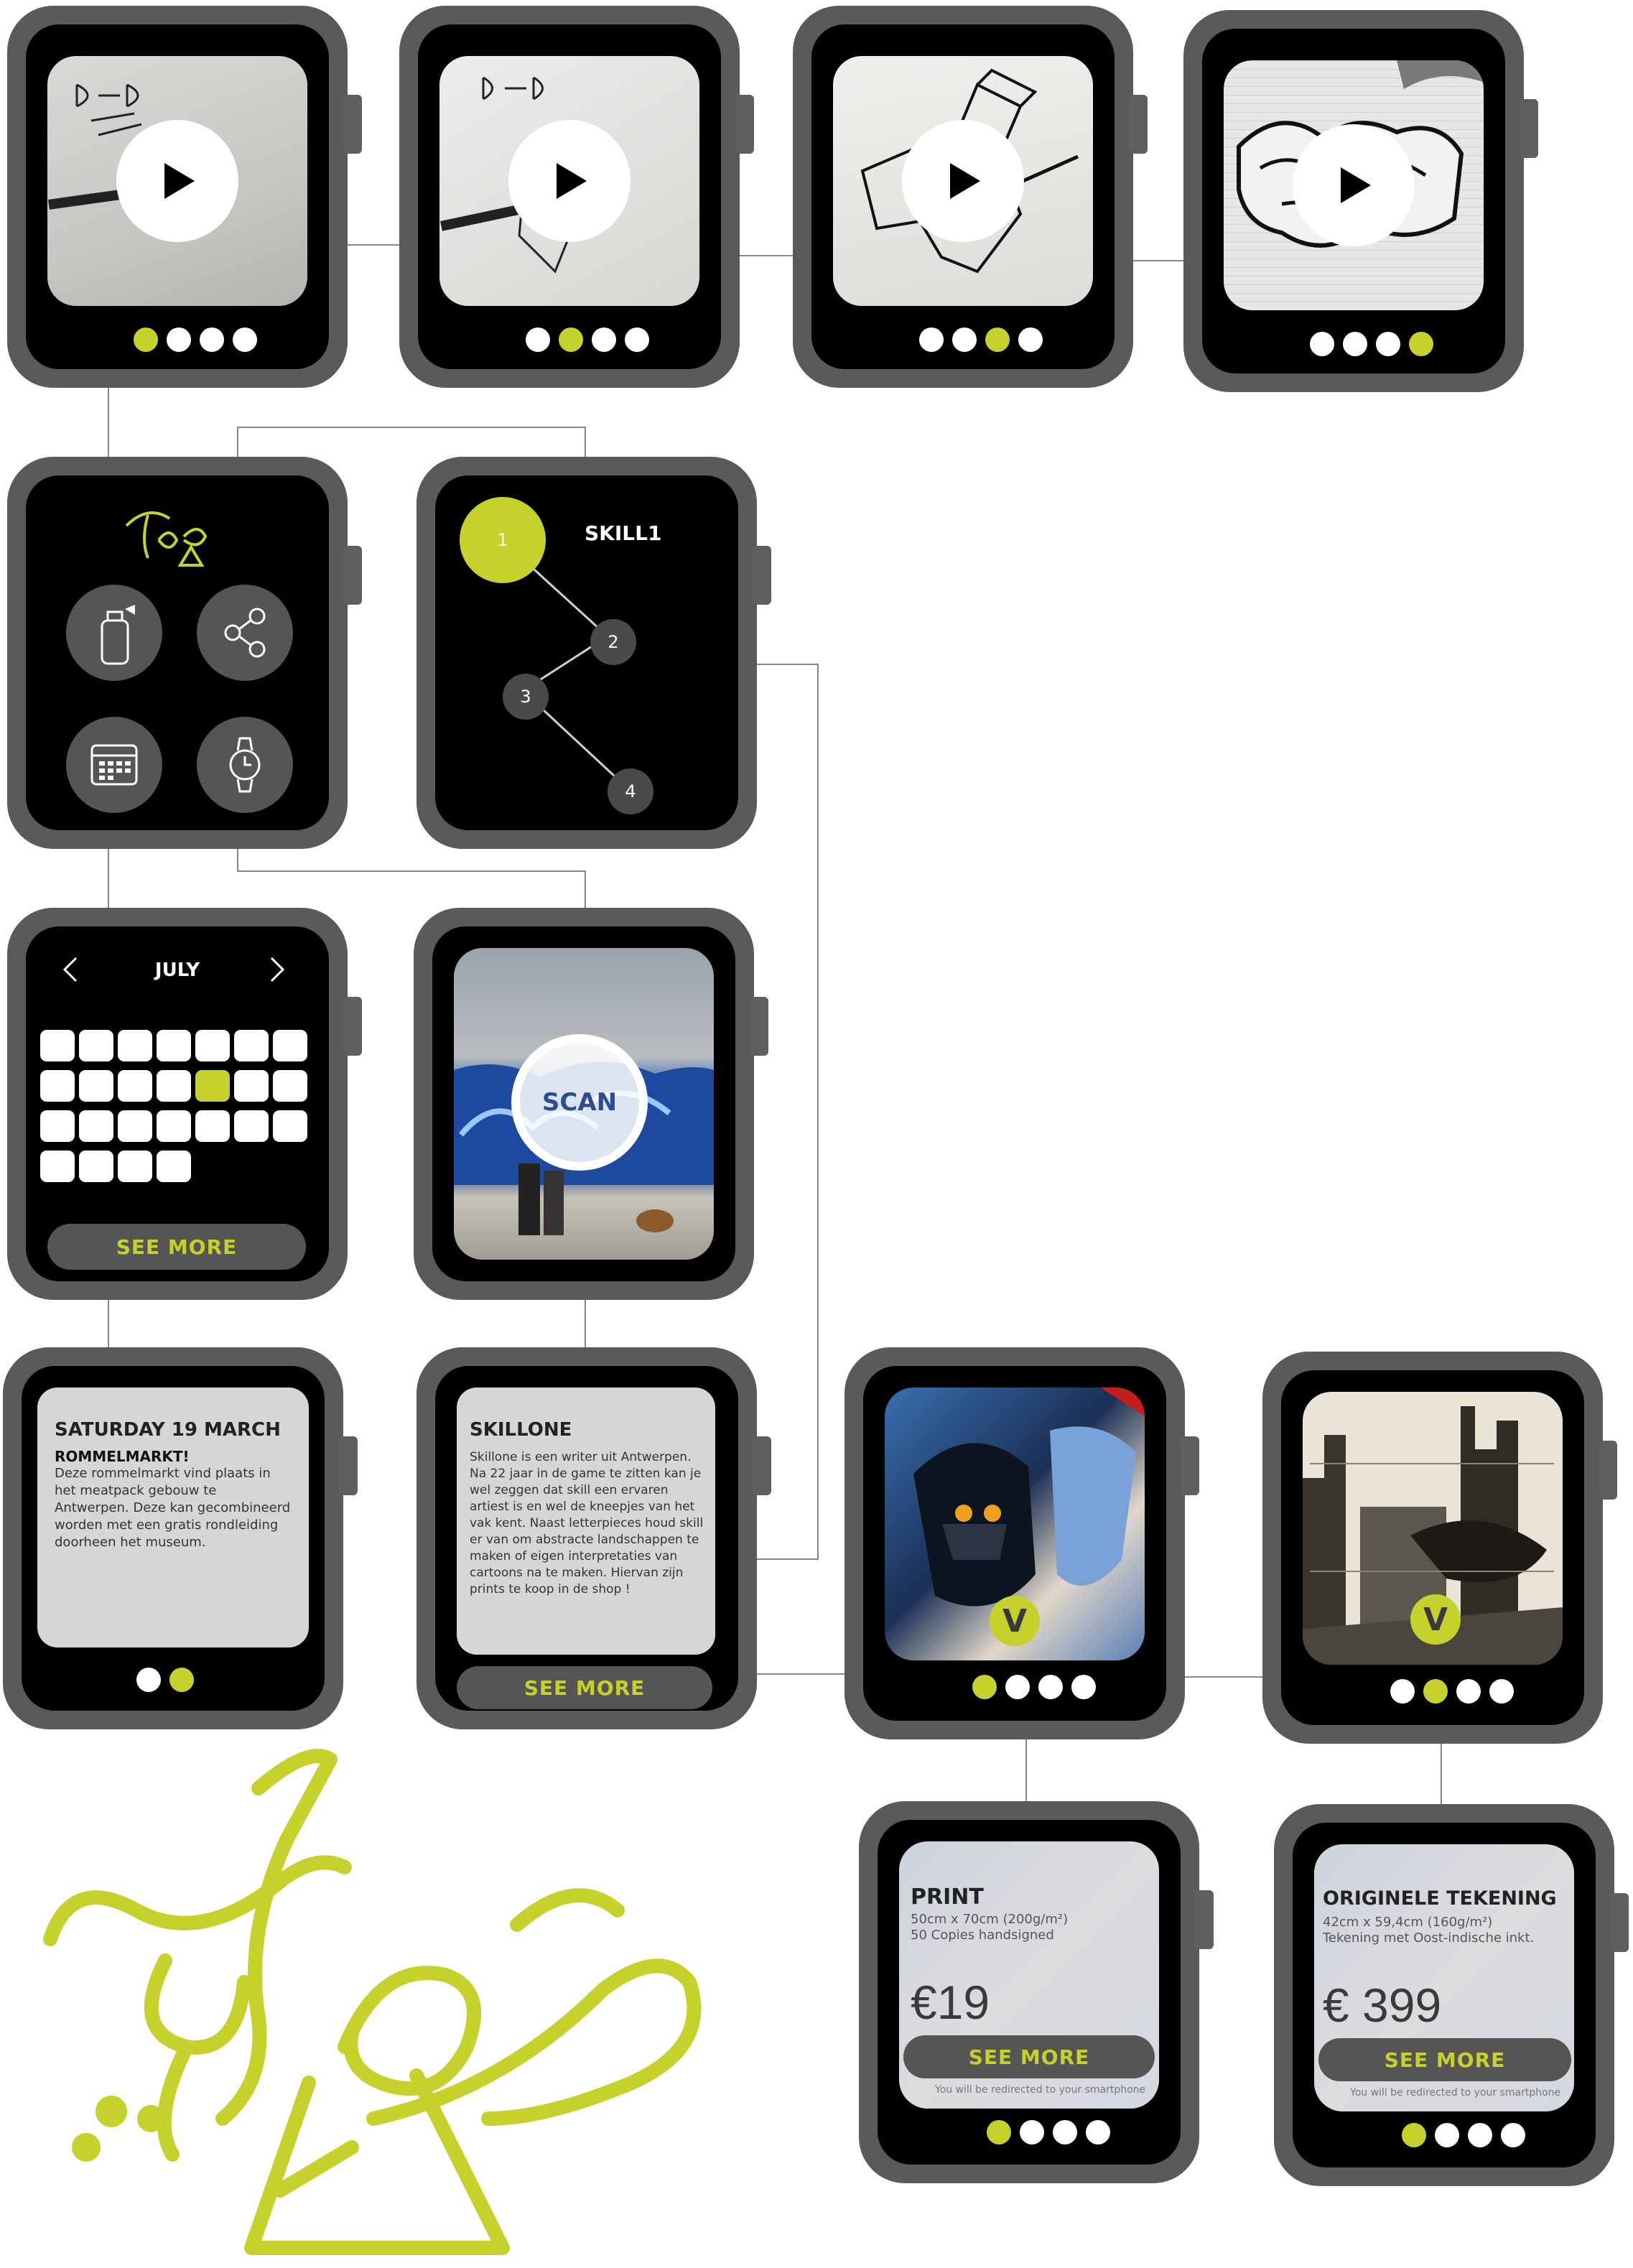  Describe the element at coordinates (579, 1102) in the screenshot. I see `scan-ring: SCAN` at that location.